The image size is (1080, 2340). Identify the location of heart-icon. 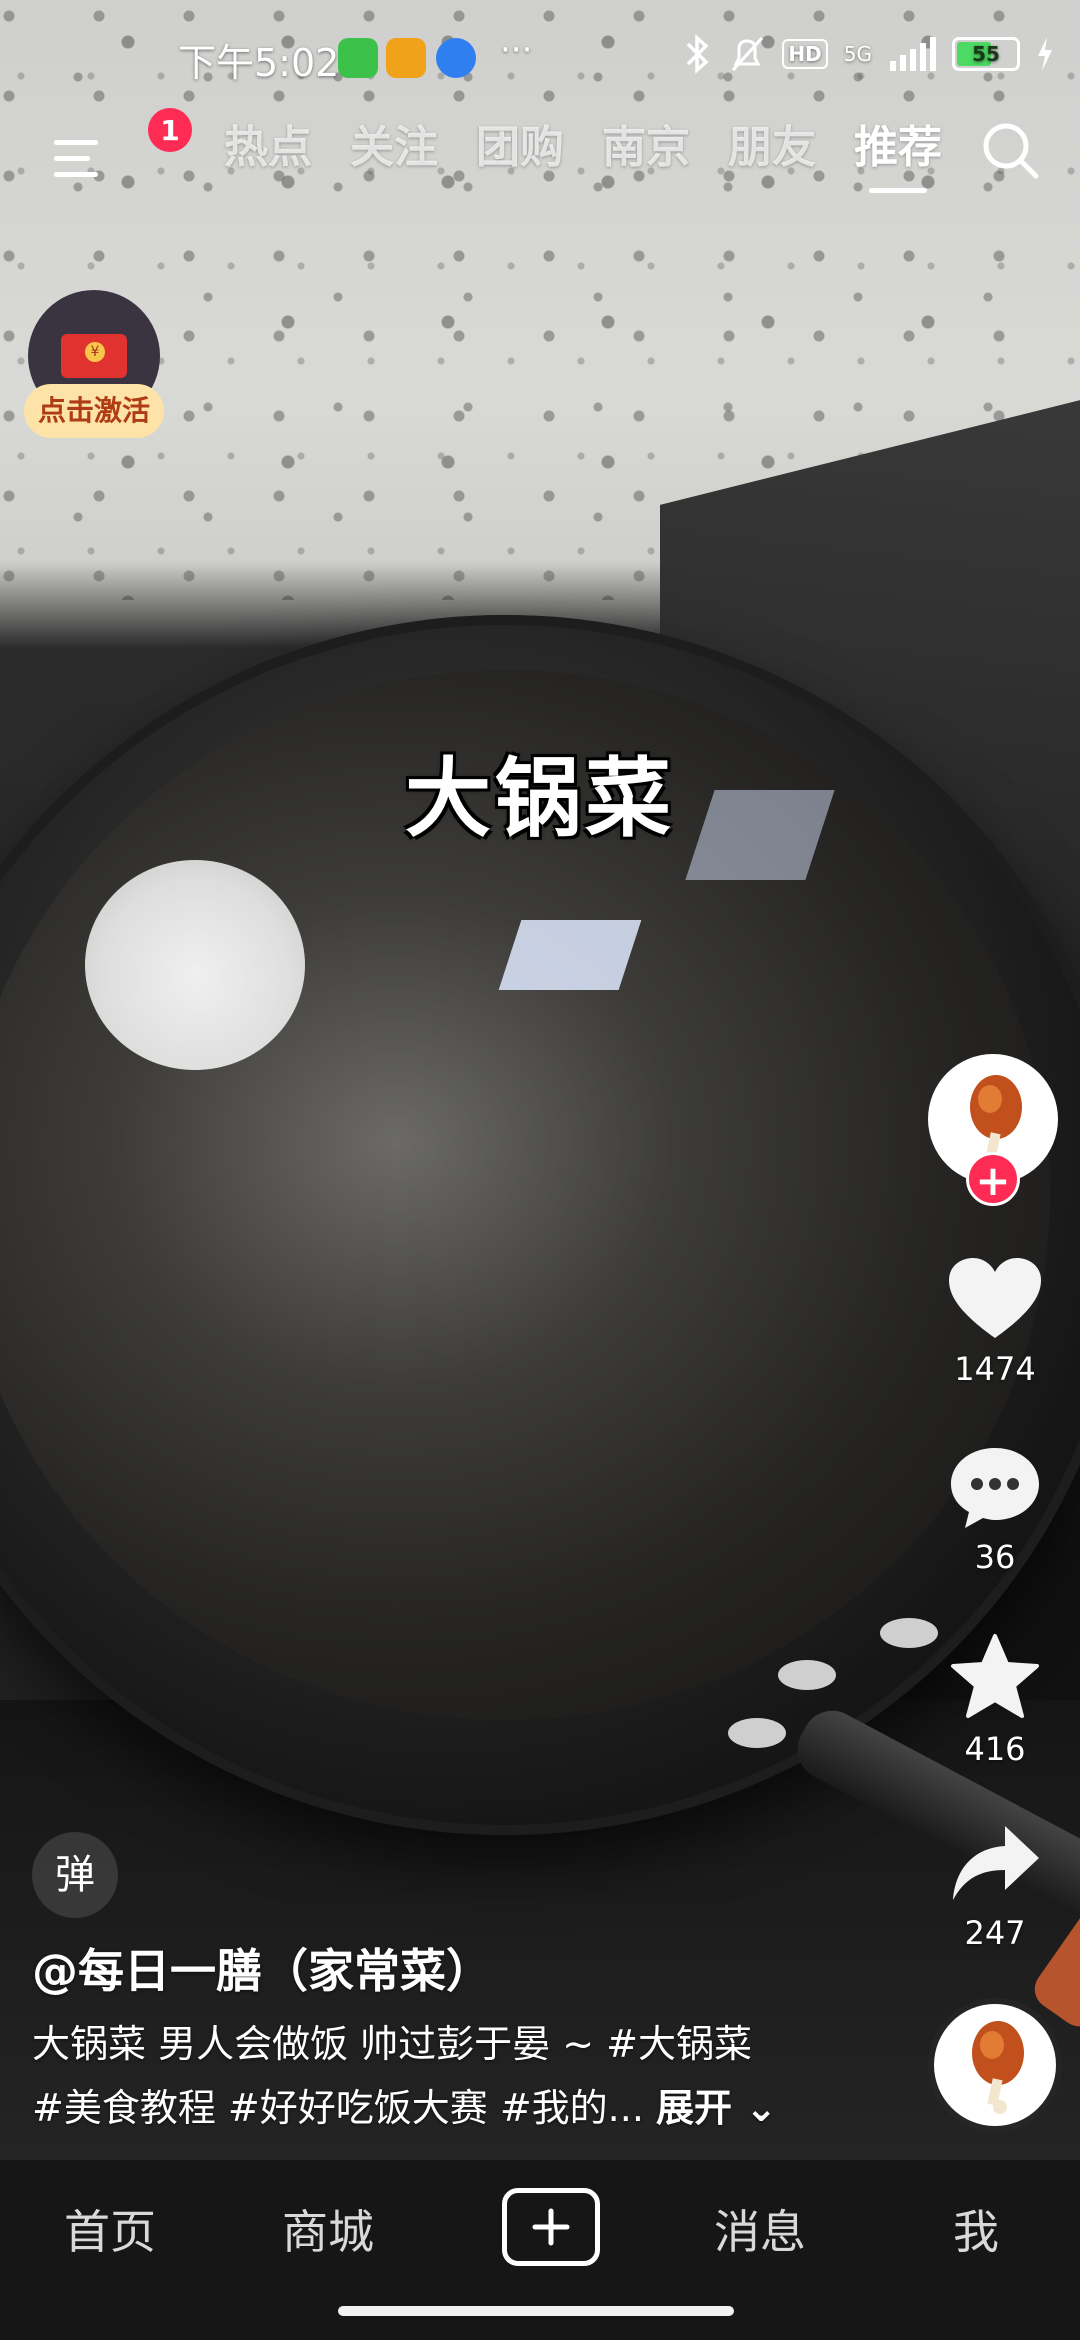
(995, 1298).